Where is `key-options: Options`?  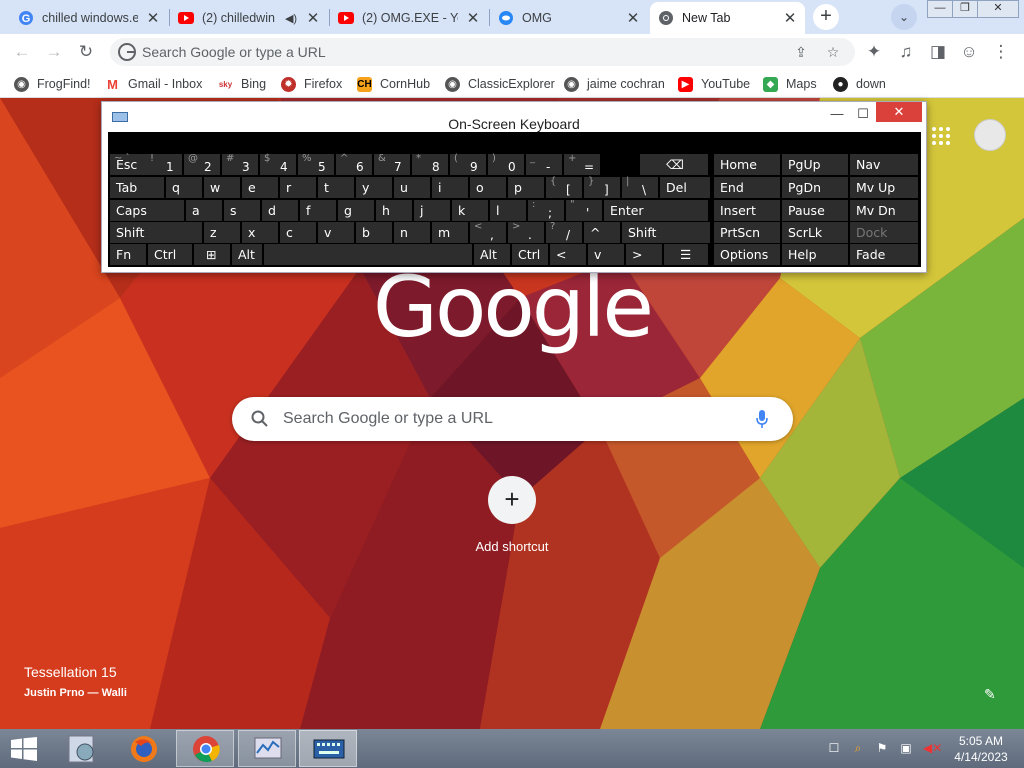
key-options: Options is located at coordinates (747, 254).